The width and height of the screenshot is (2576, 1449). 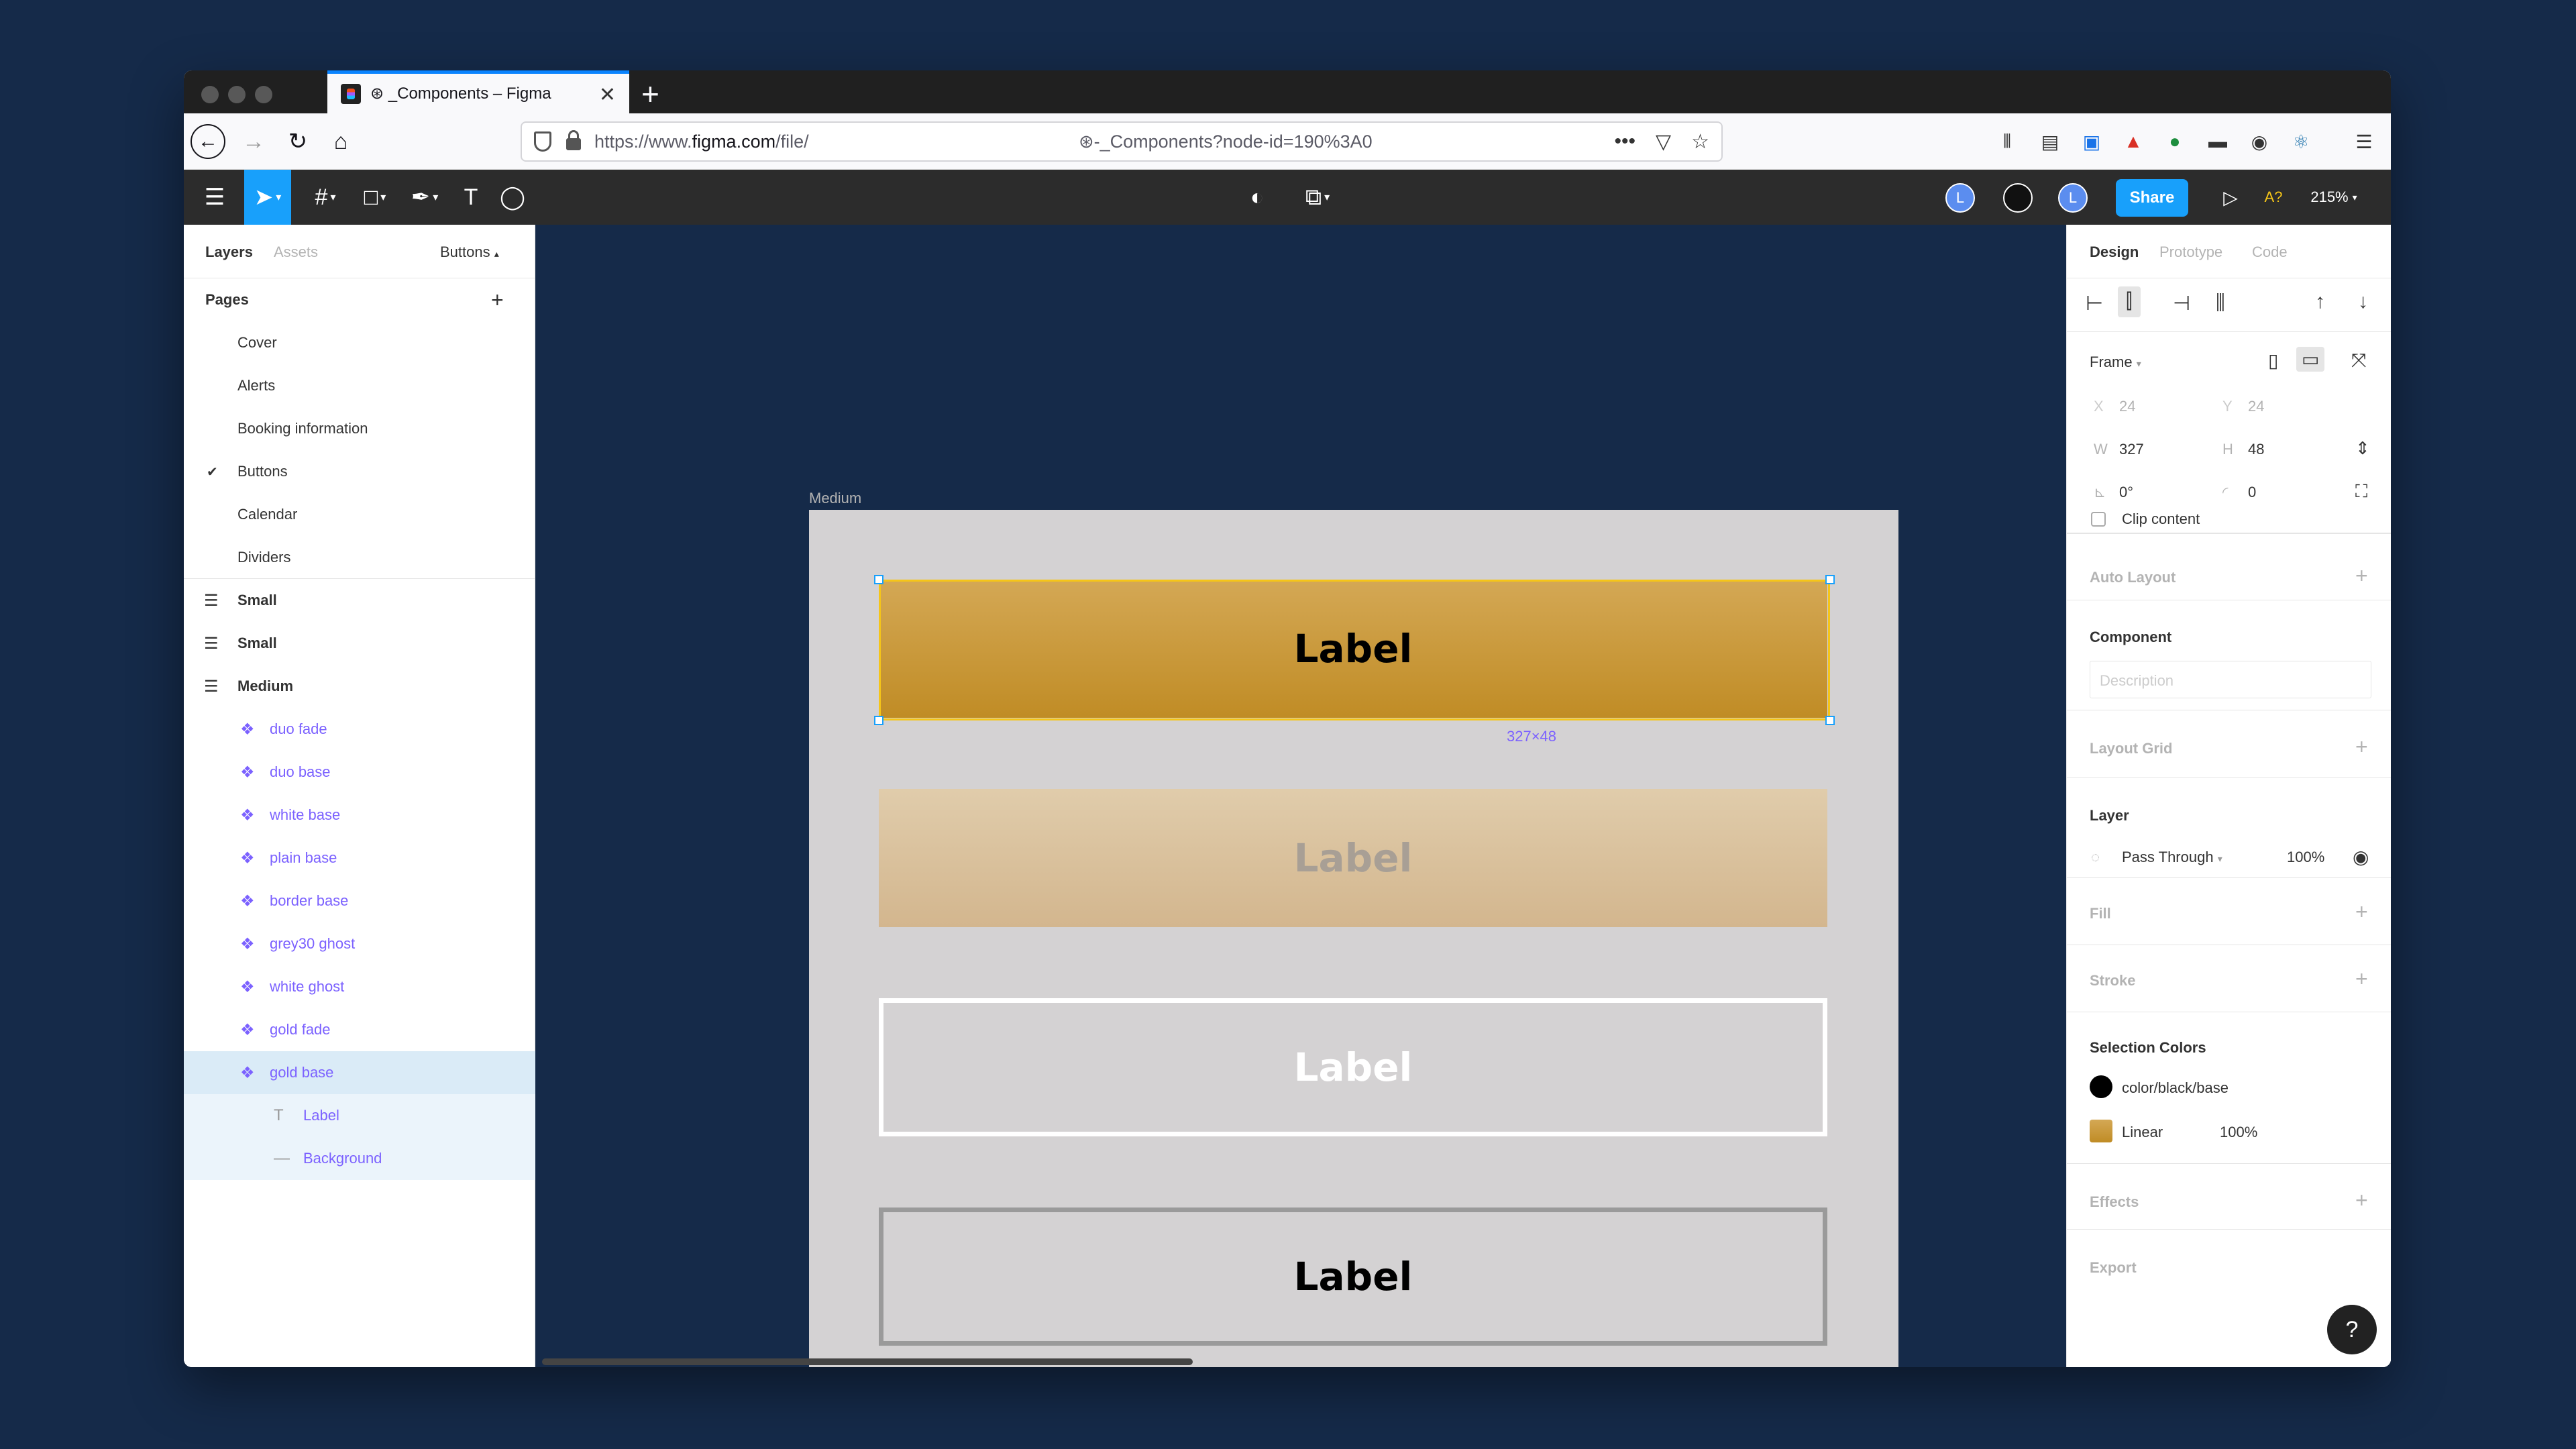 I want to click on independent-corners-icon: ⛶, so click(x=2361, y=491).